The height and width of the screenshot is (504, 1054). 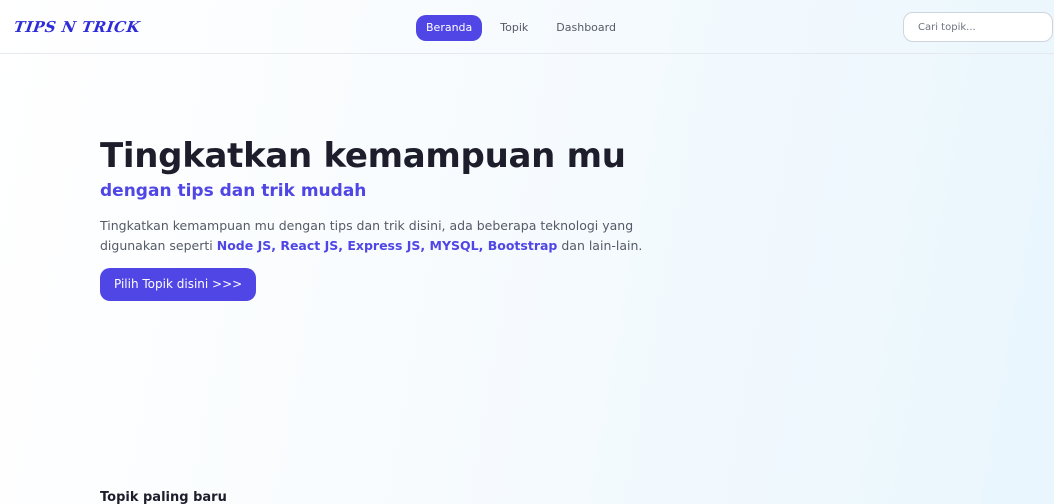 I want to click on nav-links: Beranda Topik Dashboard, so click(x=521, y=28).